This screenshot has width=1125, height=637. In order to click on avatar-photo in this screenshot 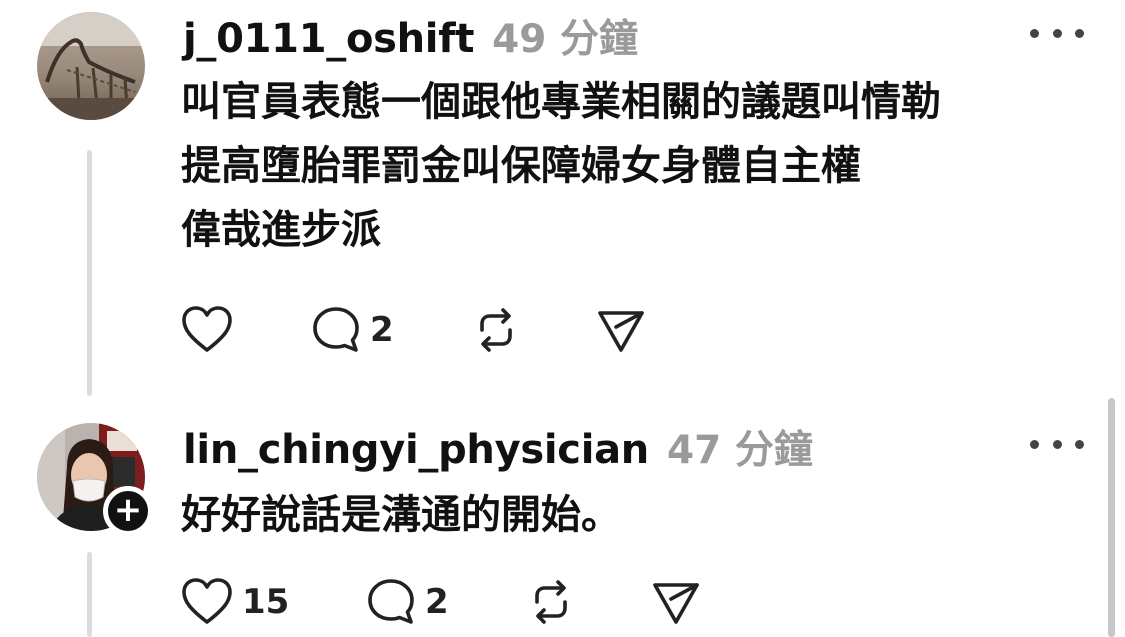, I will do `click(91, 66)`.